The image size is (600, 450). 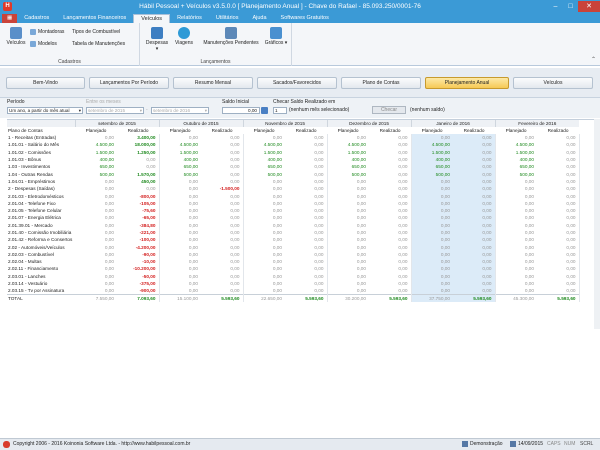 What do you see at coordinates (138, 218) in the screenshot?
I see `realizado-cell: -65,00` at bounding box center [138, 218].